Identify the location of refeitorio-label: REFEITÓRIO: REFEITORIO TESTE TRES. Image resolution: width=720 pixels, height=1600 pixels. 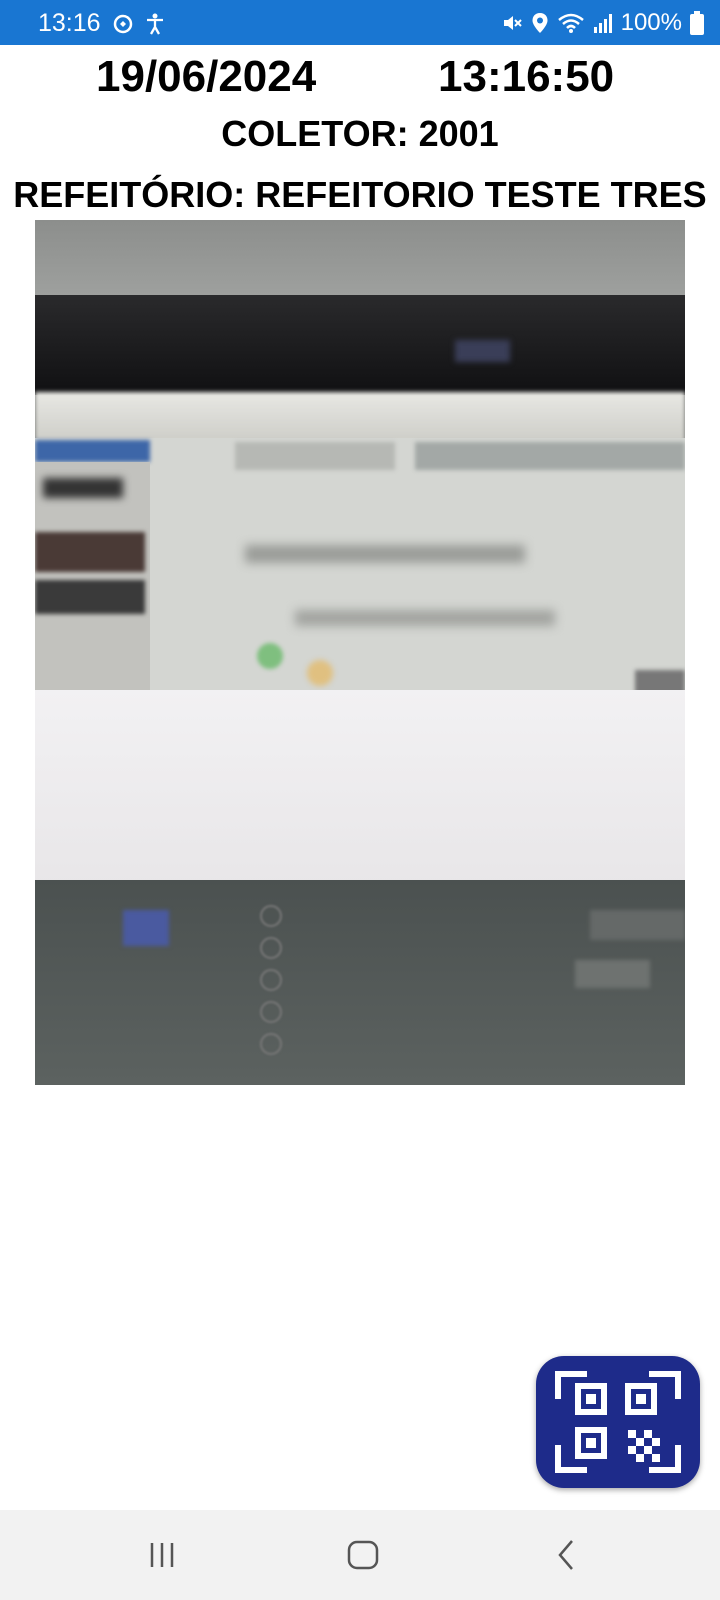
(360, 194).